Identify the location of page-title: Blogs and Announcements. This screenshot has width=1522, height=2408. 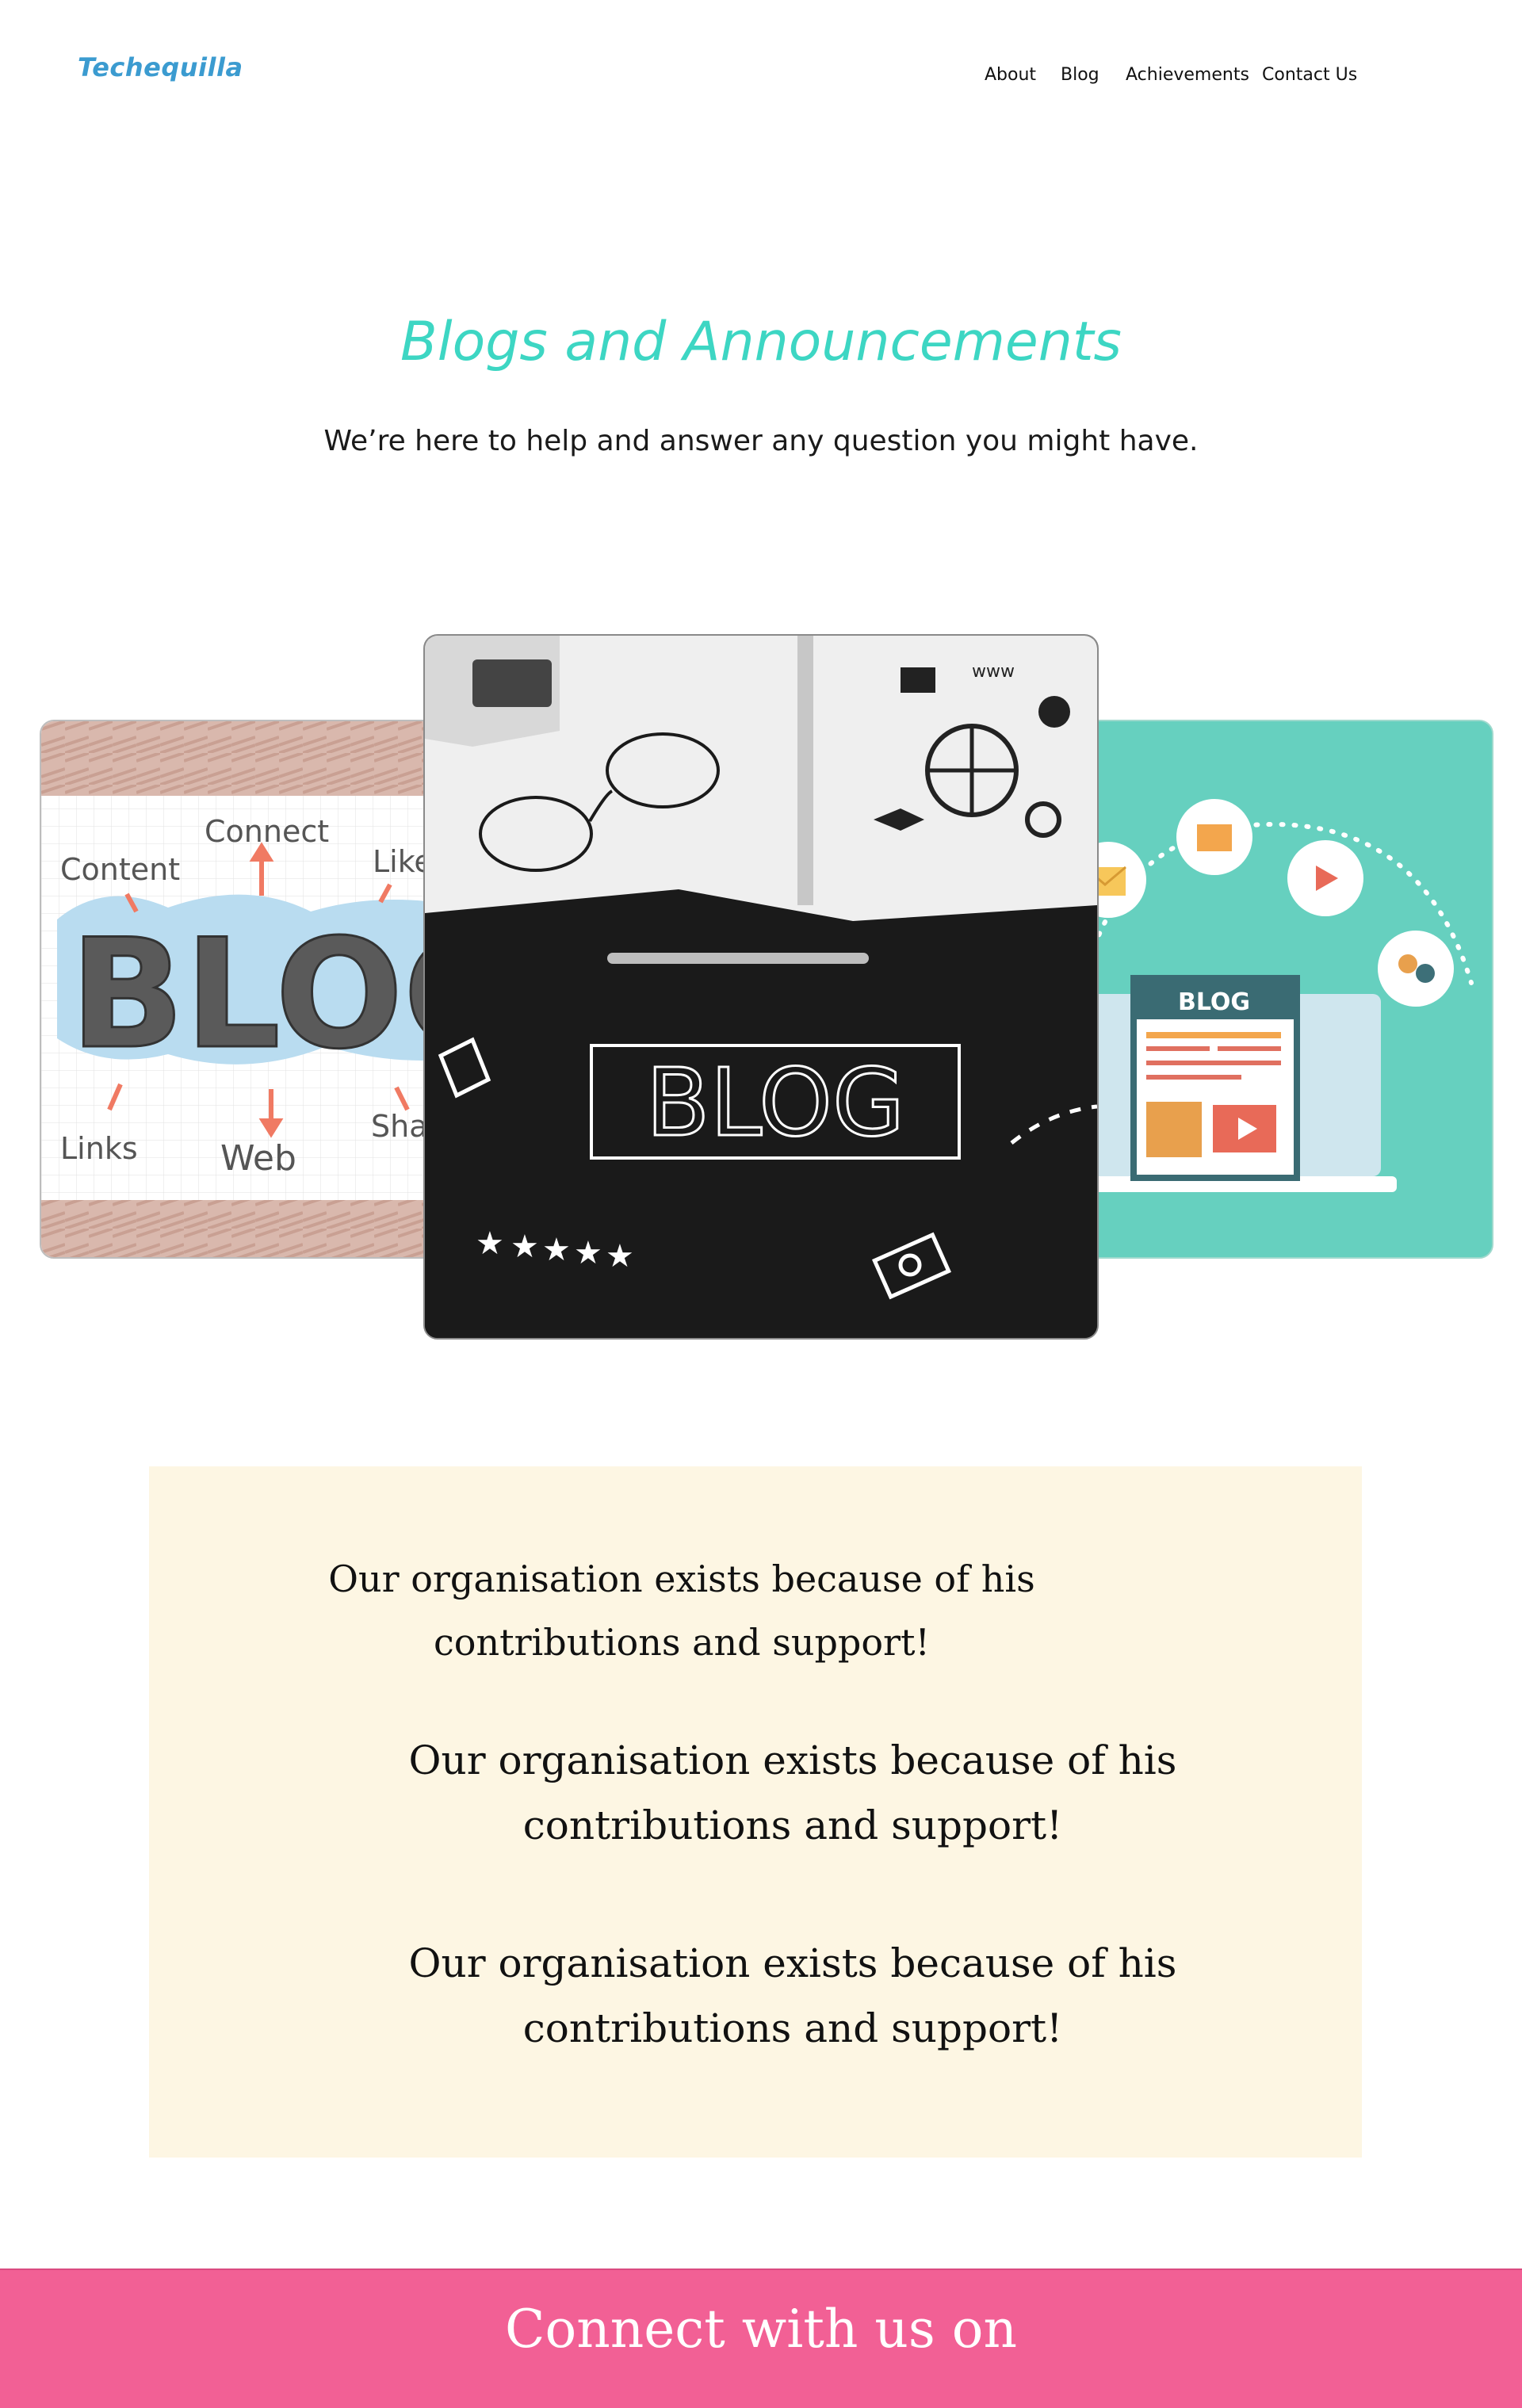
(761, 342).